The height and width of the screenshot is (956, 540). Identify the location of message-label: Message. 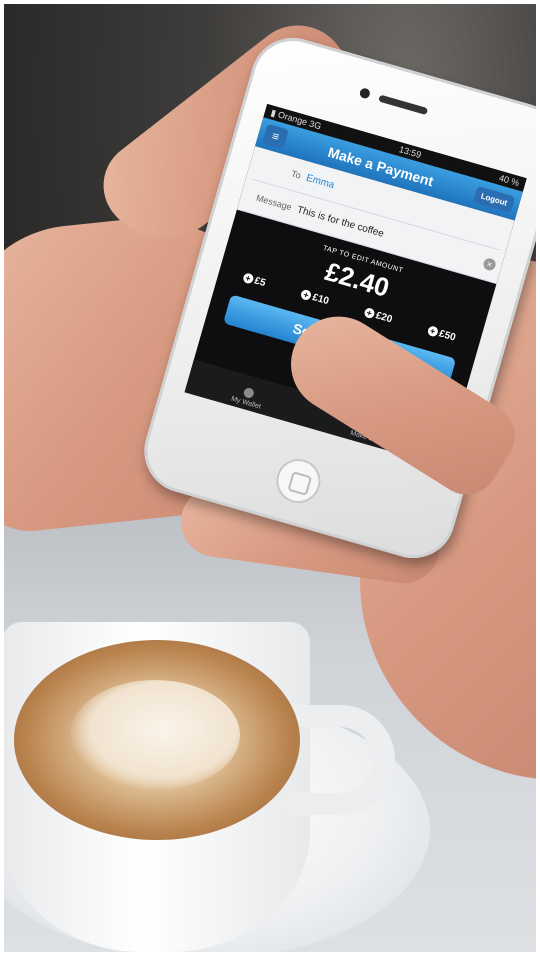
(274, 202).